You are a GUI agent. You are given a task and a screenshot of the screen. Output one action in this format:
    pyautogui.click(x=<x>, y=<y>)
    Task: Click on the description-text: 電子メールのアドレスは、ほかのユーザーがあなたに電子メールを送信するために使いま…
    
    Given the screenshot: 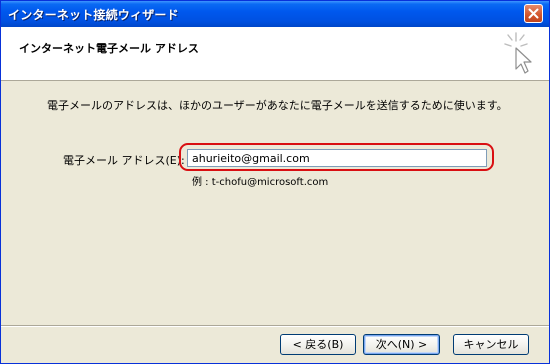 What is the action you would take?
    pyautogui.click(x=277, y=105)
    